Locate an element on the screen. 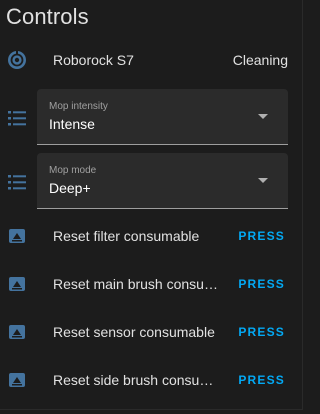 This screenshot has height=414, width=320. vacuum-row: Roborock S7 Cleaning is located at coordinates (151, 60).